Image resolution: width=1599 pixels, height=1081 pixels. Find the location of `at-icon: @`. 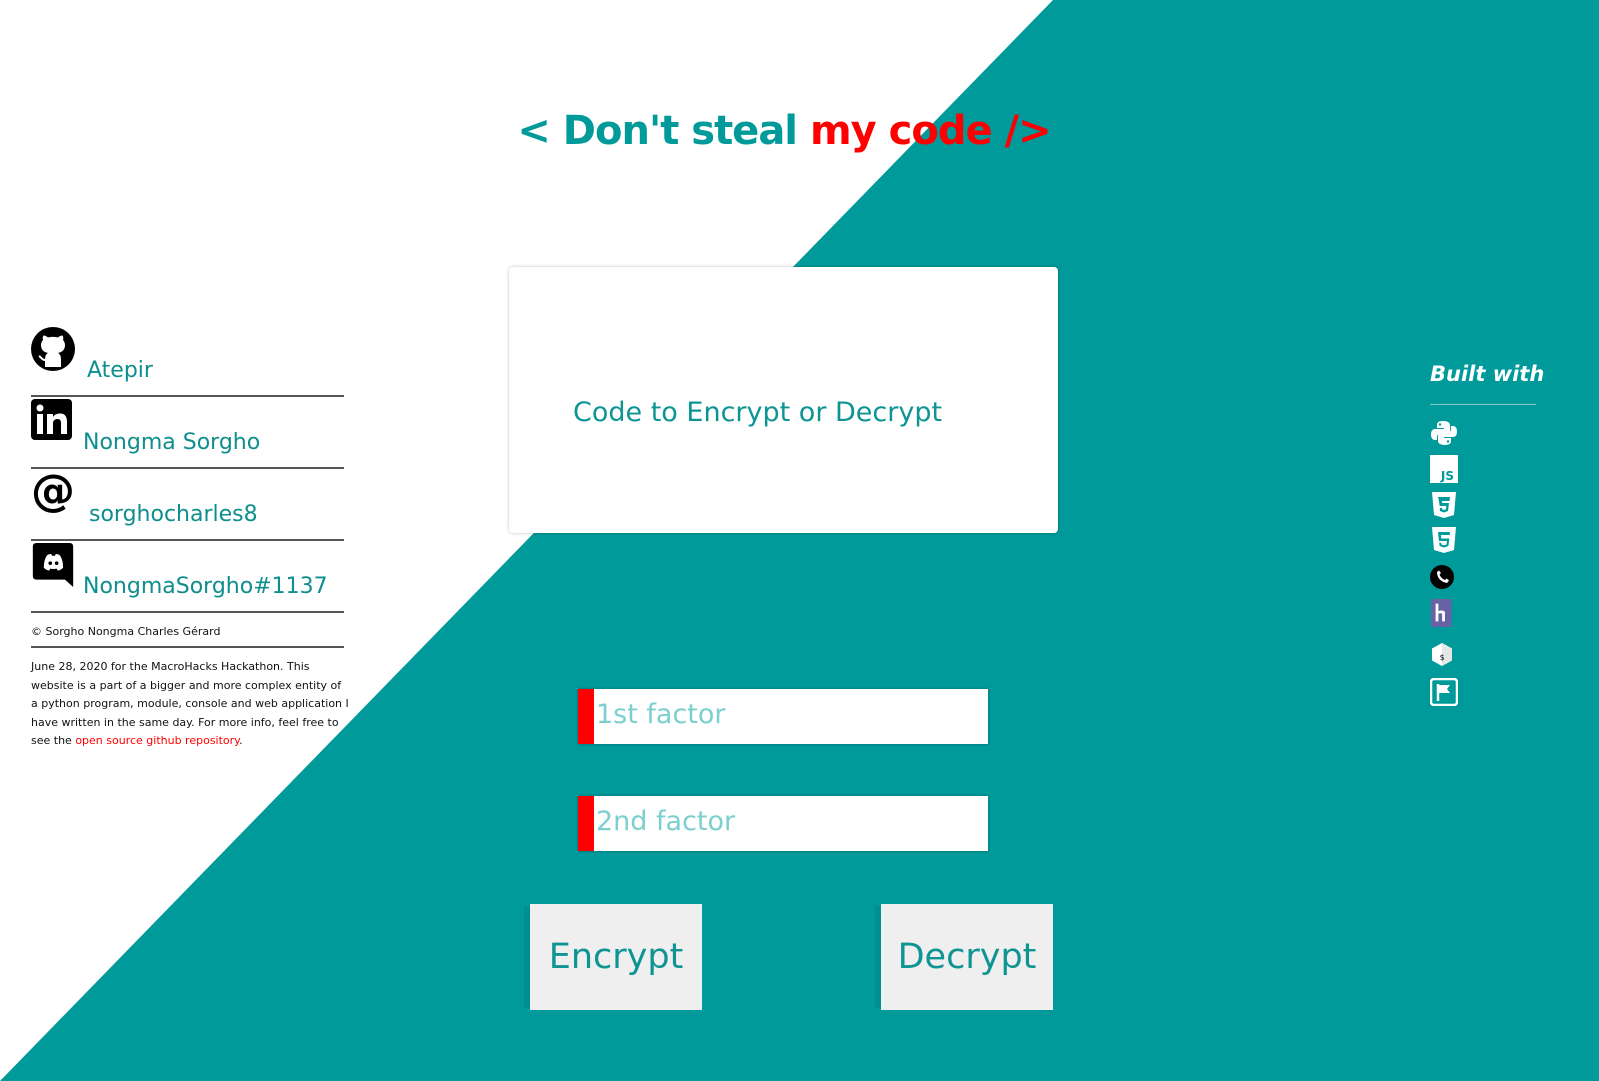

at-icon: @ is located at coordinates (53, 493).